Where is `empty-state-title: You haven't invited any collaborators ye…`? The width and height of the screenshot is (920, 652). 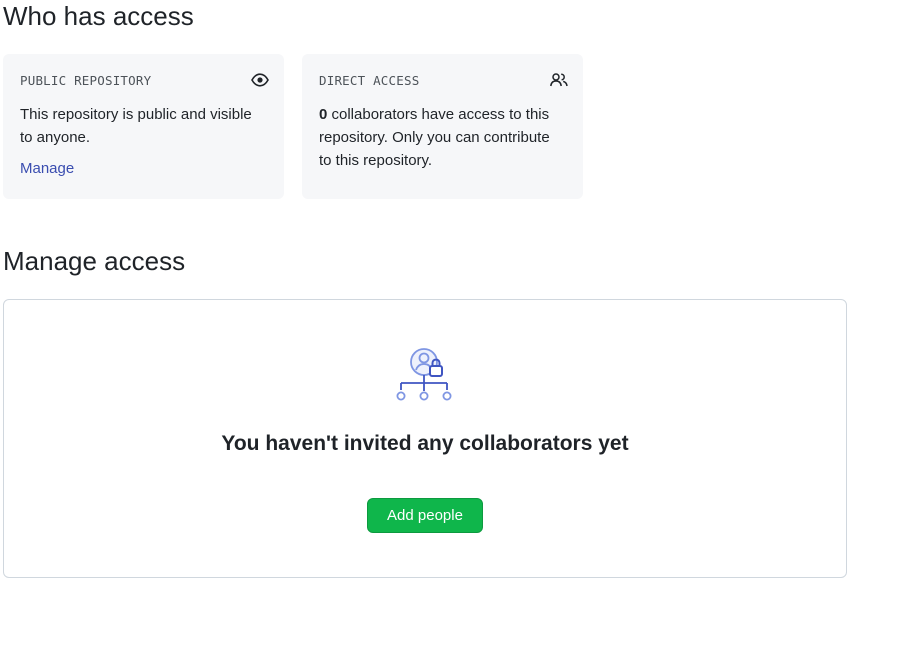 empty-state-title: You haven't invited any collaborators ye… is located at coordinates (425, 443).